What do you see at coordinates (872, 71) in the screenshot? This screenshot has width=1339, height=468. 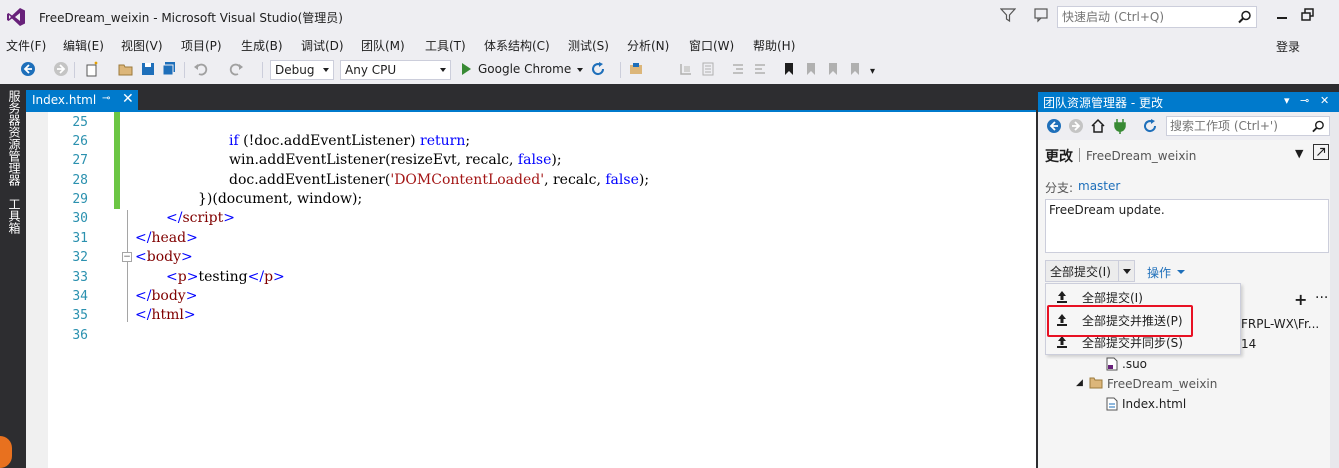 I see `toolbar-overflow-icon: ▾` at bounding box center [872, 71].